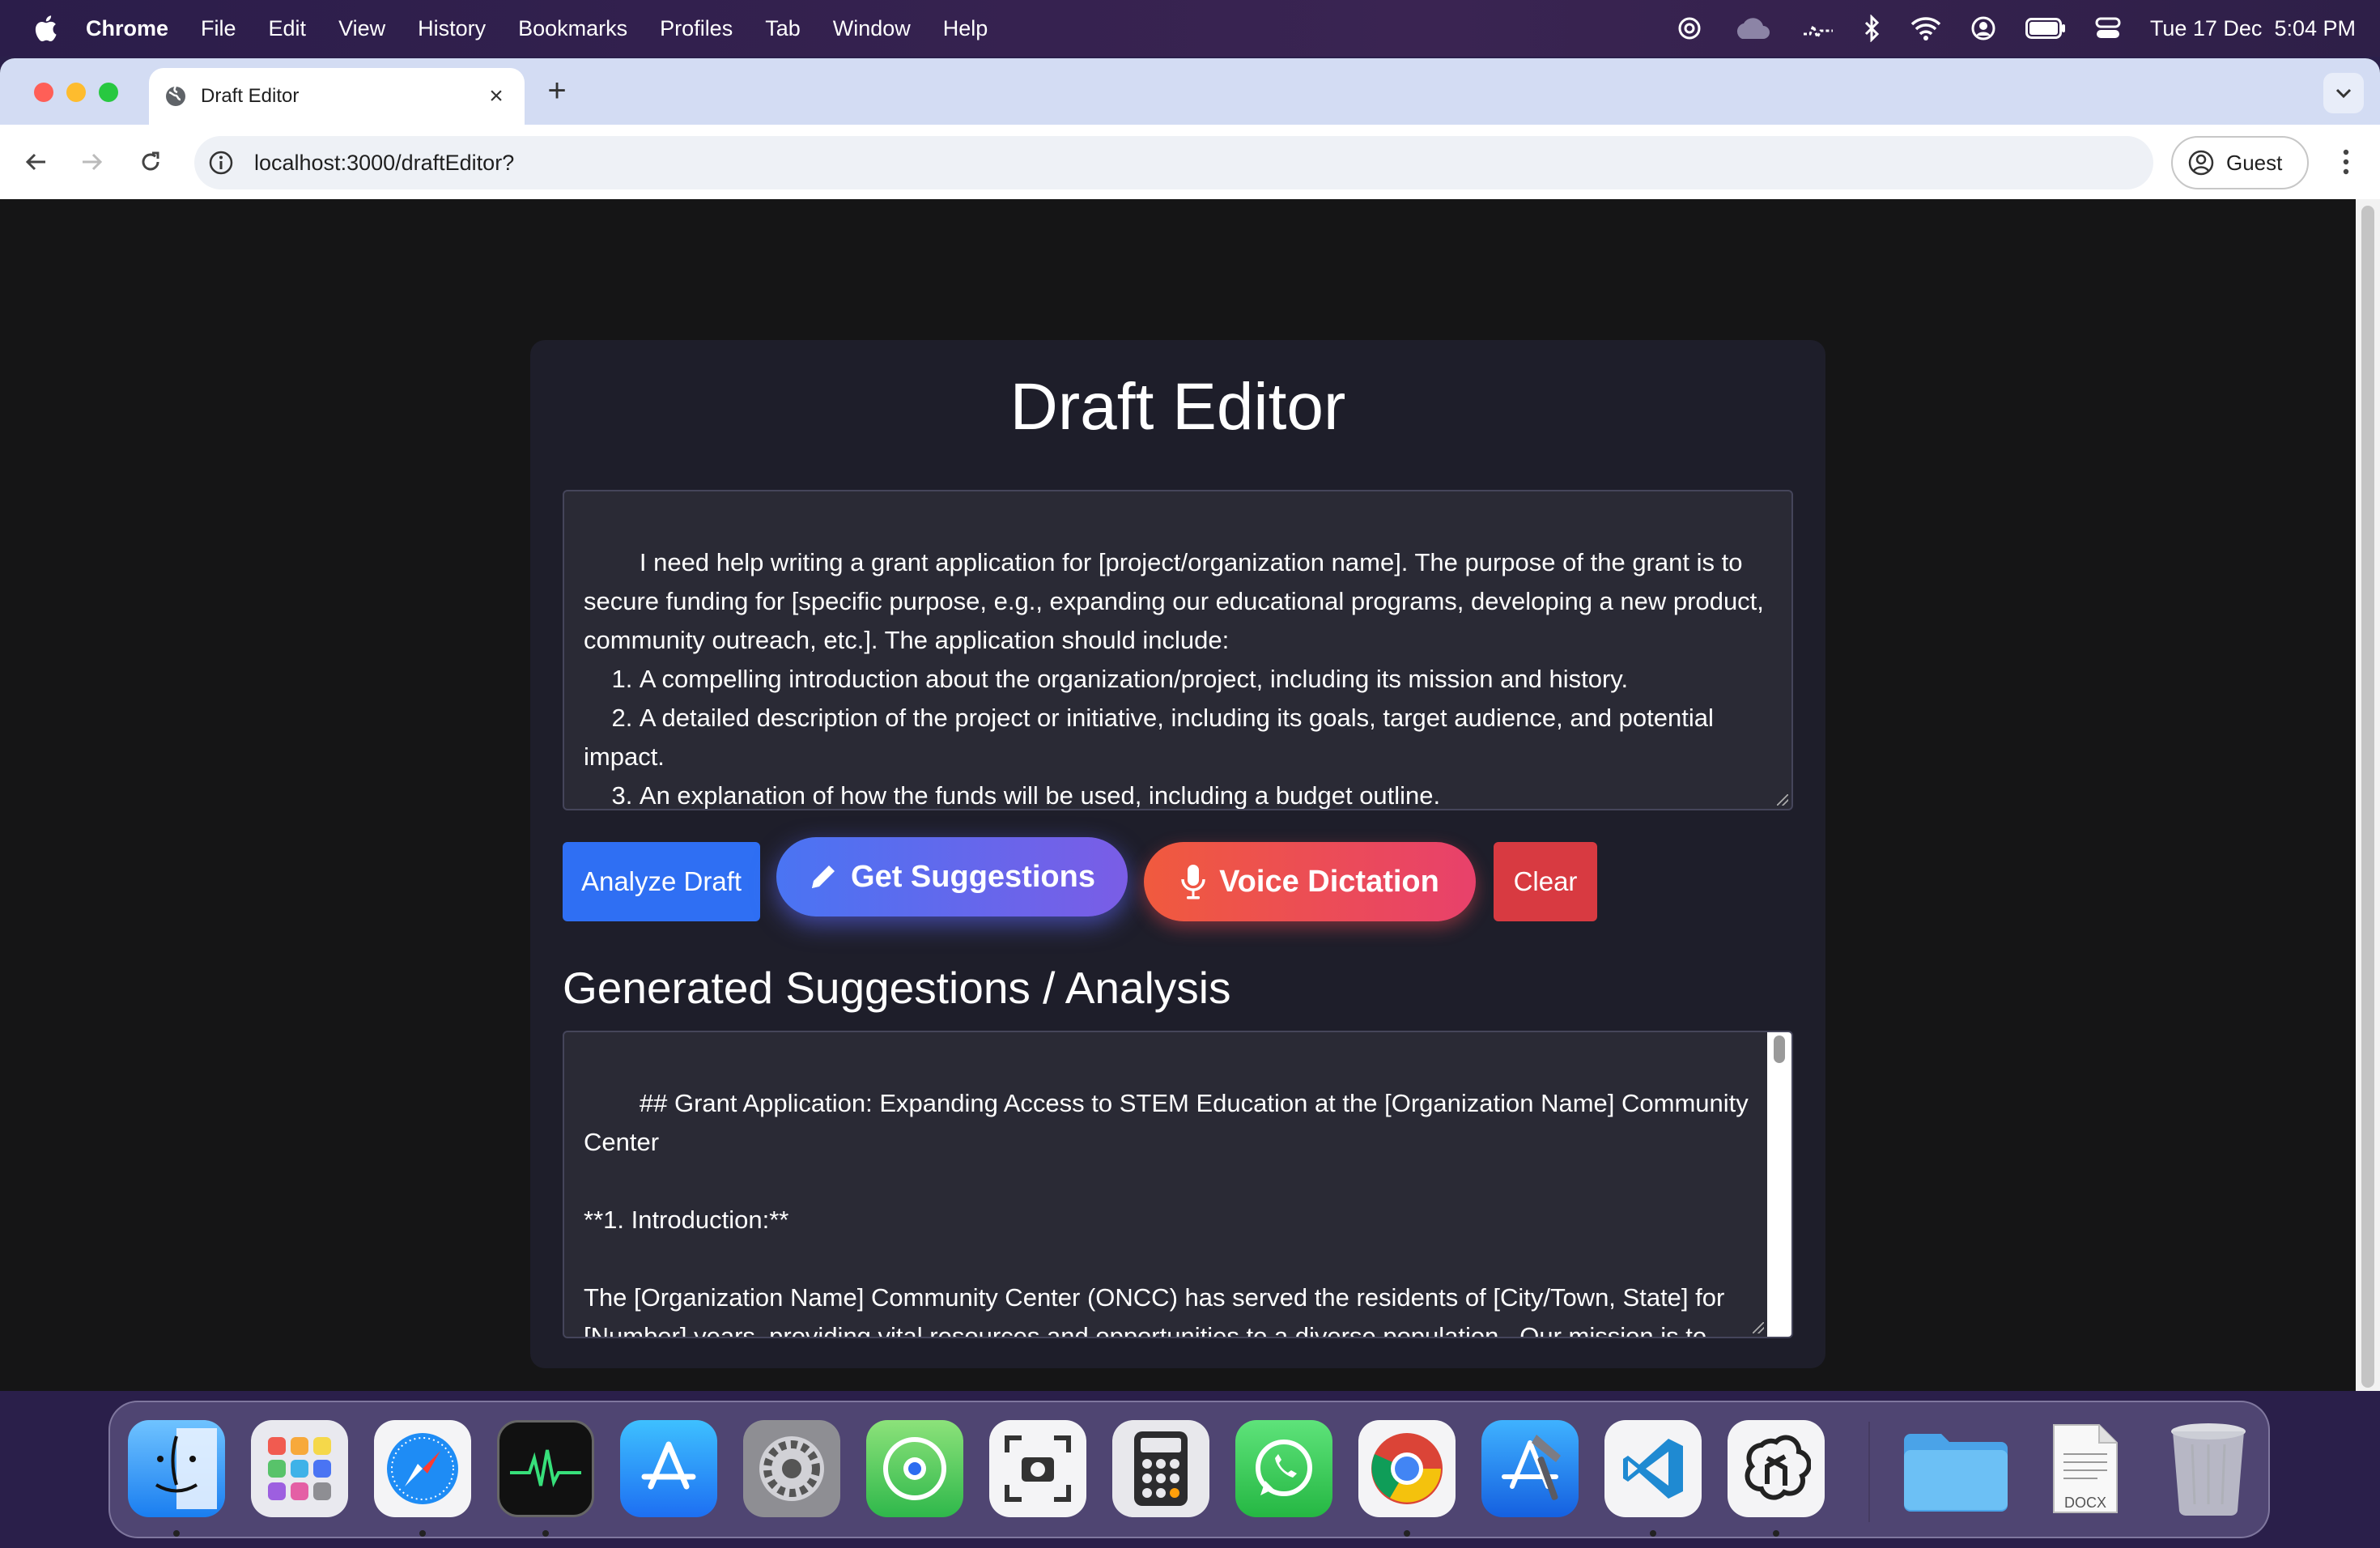  I want to click on cloud-icon, so click(1753, 28).